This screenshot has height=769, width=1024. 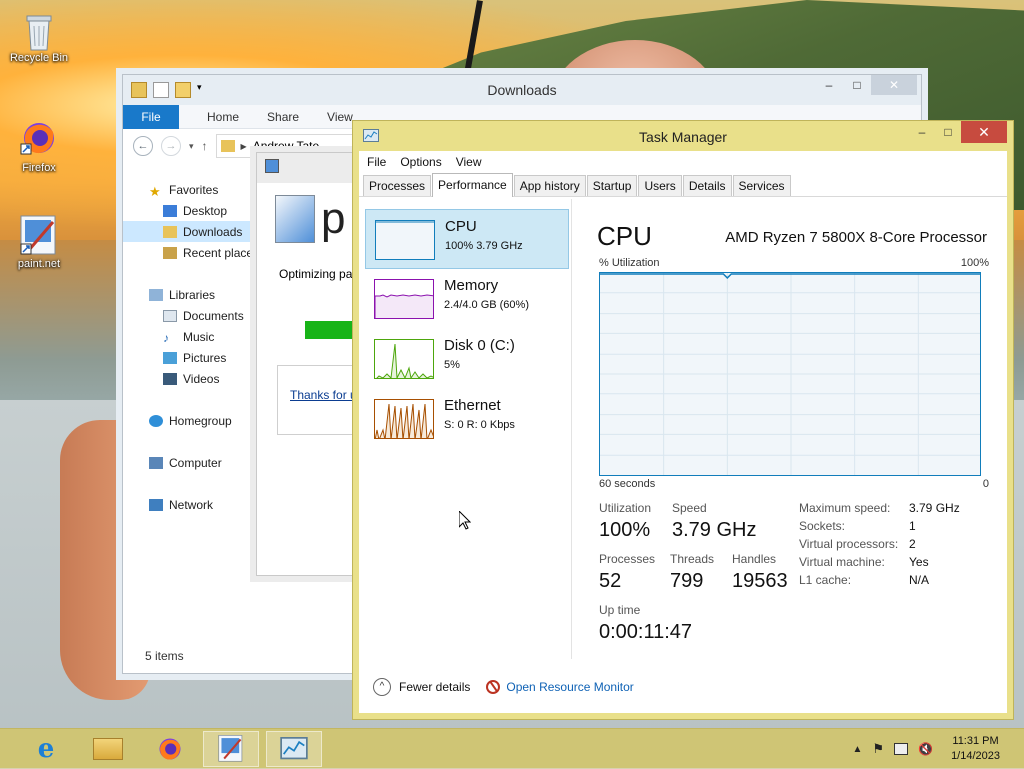 I want to click on volume-muted-icon: 🔇, so click(x=925, y=749).